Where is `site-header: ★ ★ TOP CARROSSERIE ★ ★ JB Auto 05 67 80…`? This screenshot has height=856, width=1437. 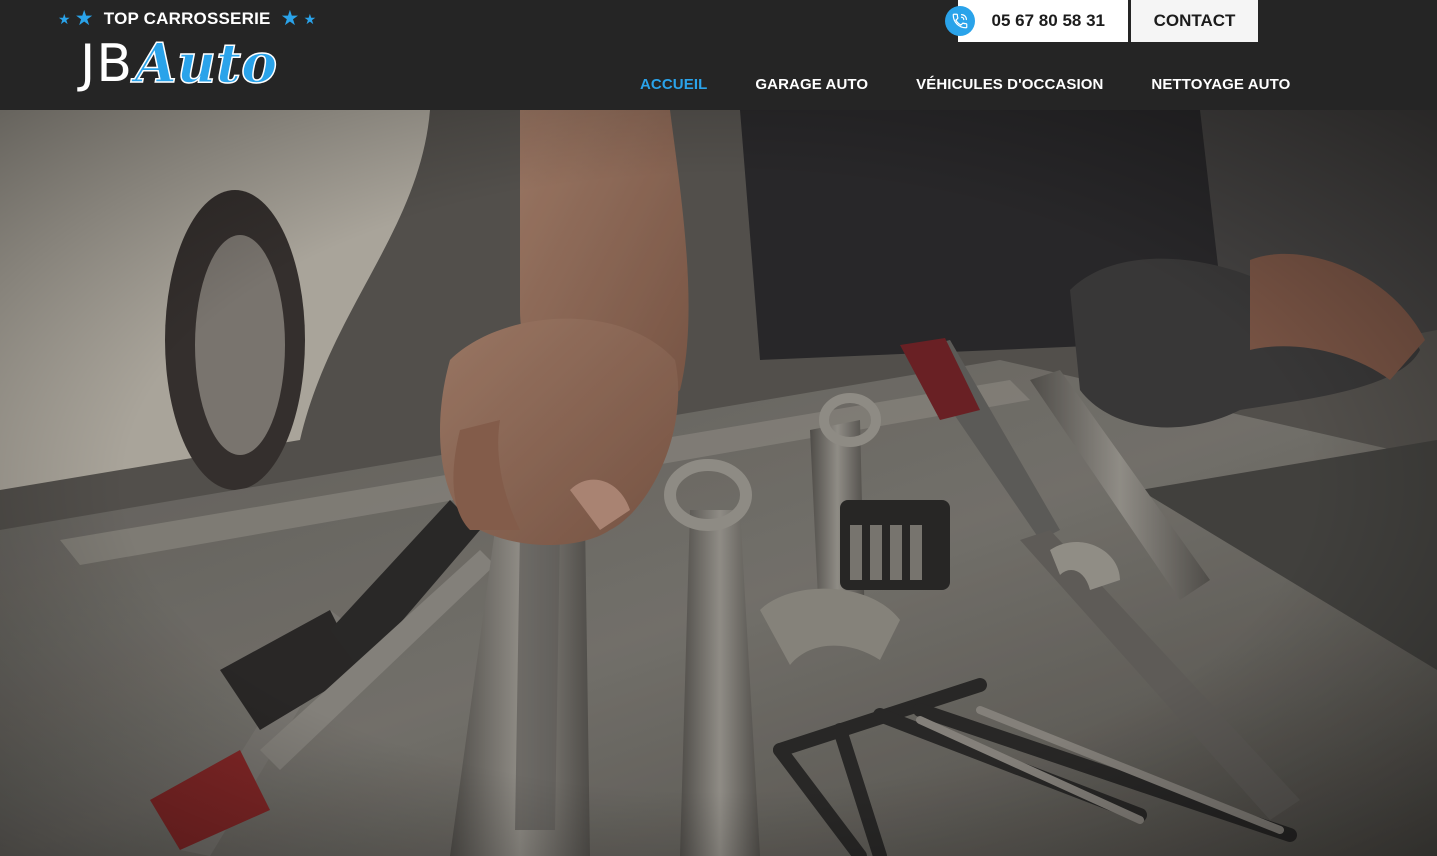 site-header: ★ ★ TOP CARROSSERIE ★ ★ JB Auto 05 67 80… is located at coordinates (718, 55).